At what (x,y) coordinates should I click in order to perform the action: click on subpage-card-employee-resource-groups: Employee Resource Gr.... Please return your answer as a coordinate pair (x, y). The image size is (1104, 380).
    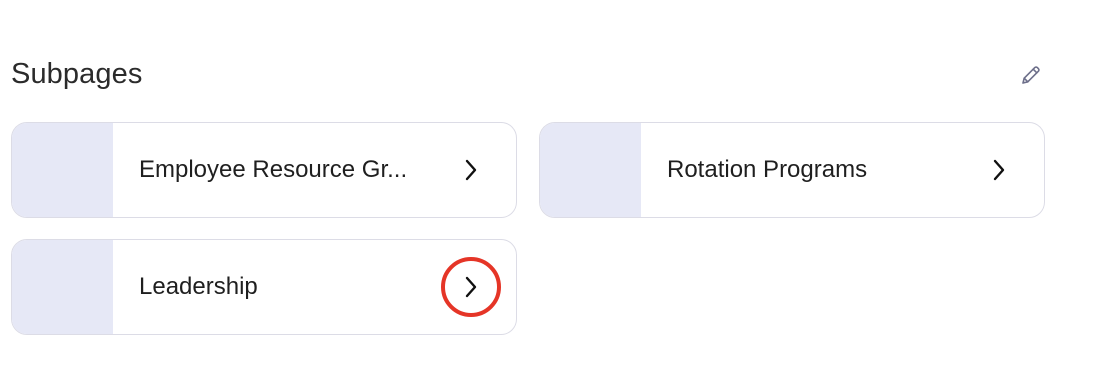
    Looking at the image, I should click on (264, 170).